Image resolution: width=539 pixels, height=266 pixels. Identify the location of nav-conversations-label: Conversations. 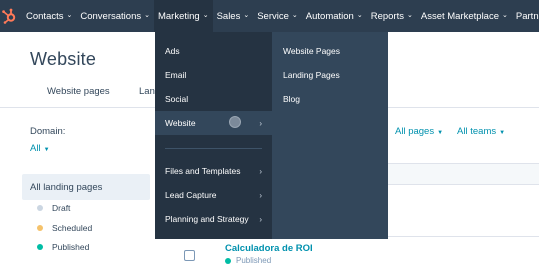
(111, 16).